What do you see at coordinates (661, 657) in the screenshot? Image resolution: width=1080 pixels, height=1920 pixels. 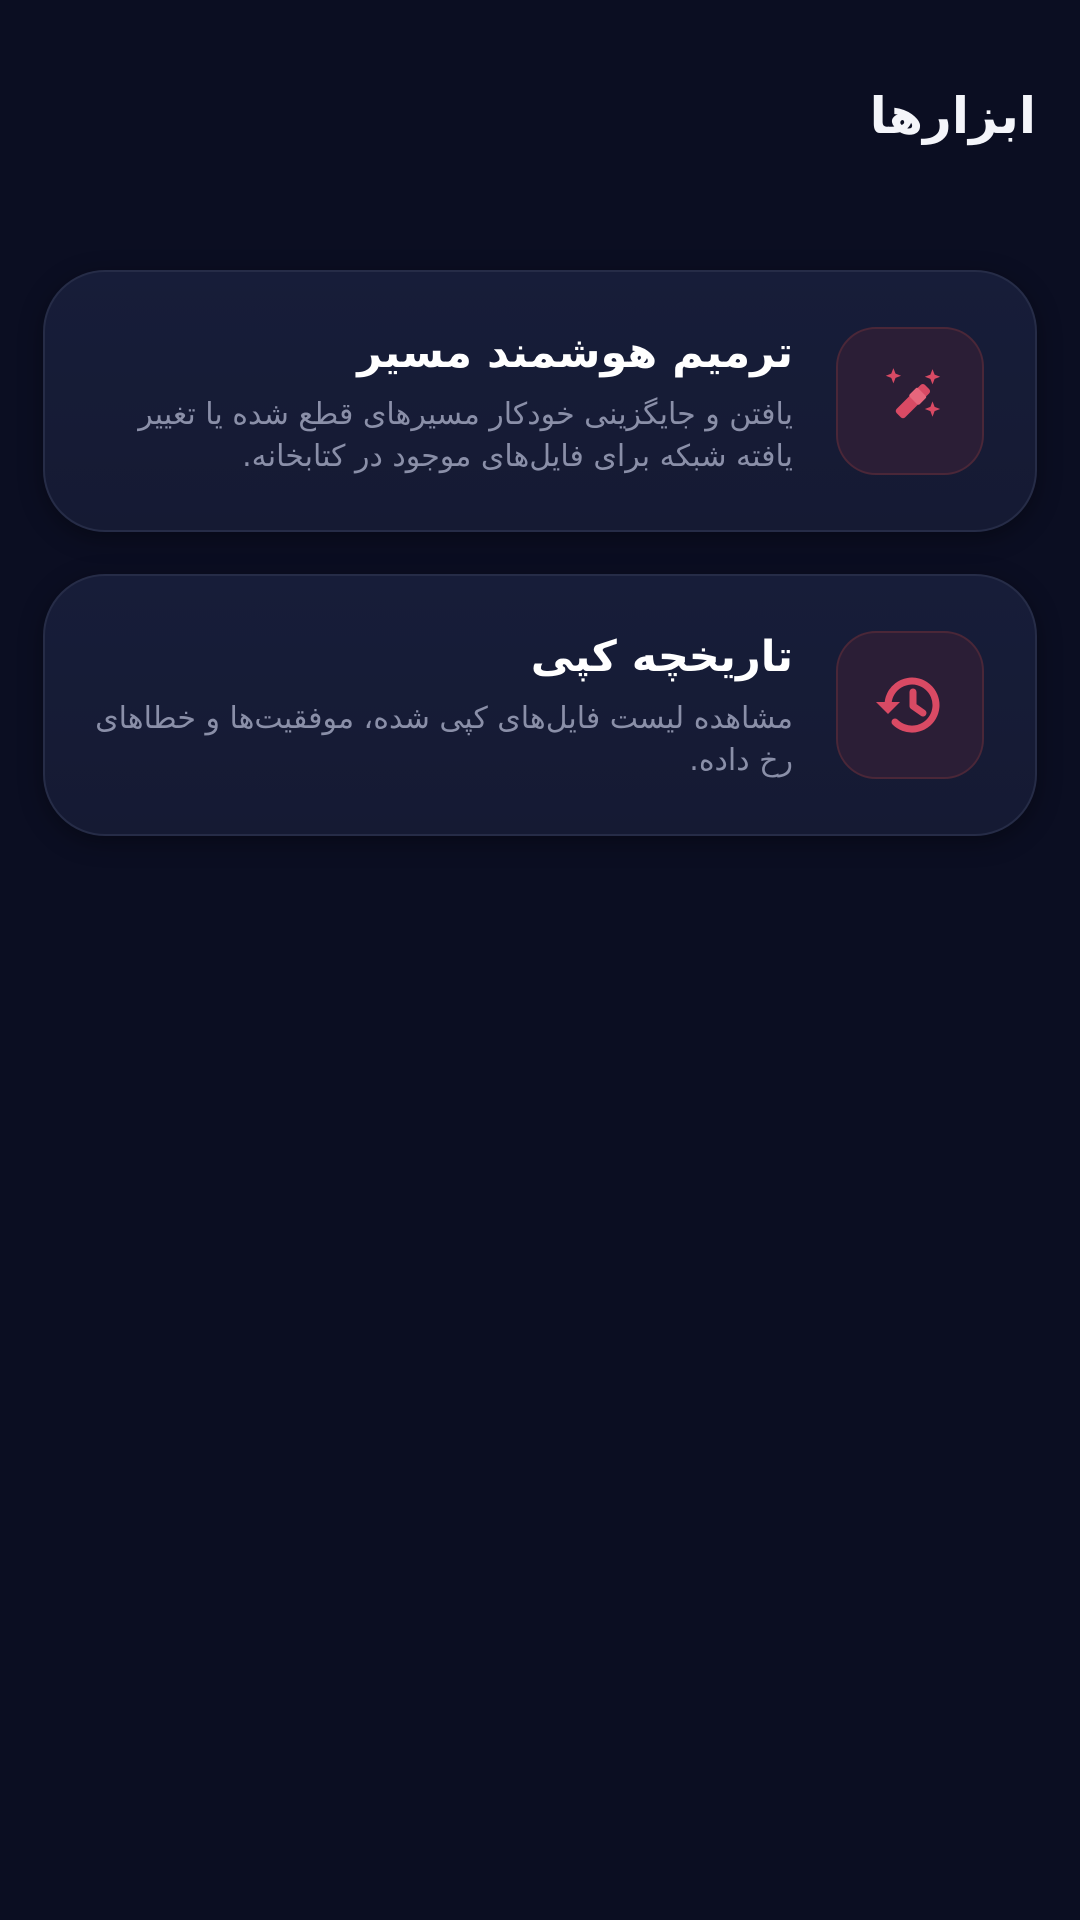 I see `tool-title: تاریخچه کپی` at bounding box center [661, 657].